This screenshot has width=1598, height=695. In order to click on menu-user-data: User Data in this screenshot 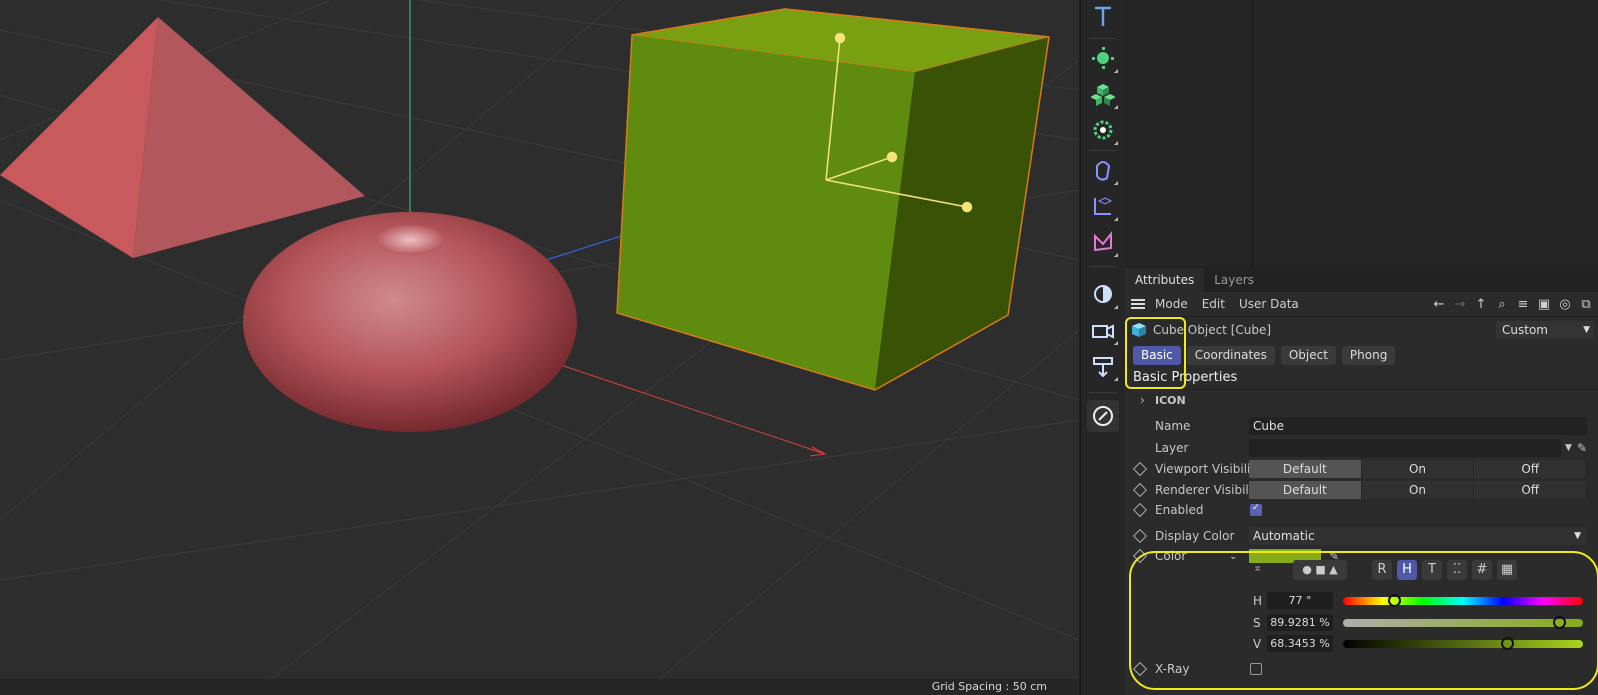, I will do `click(1269, 304)`.